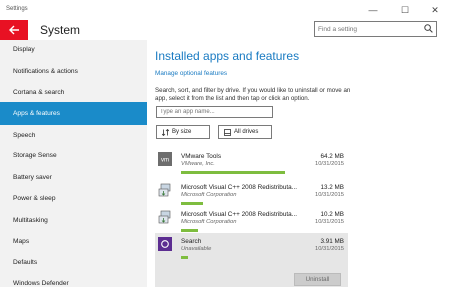 Image resolution: width=450 pixels, height=295 pixels. Describe the element at coordinates (368, 29) in the screenshot. I see `settings-search-input` at that location.